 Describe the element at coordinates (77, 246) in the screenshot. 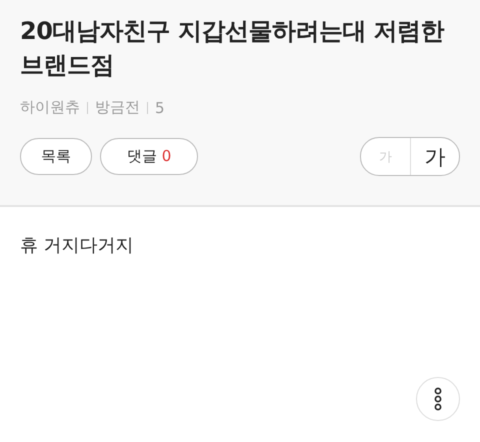

I see `post-body: 휴 거지다거지` at that location.